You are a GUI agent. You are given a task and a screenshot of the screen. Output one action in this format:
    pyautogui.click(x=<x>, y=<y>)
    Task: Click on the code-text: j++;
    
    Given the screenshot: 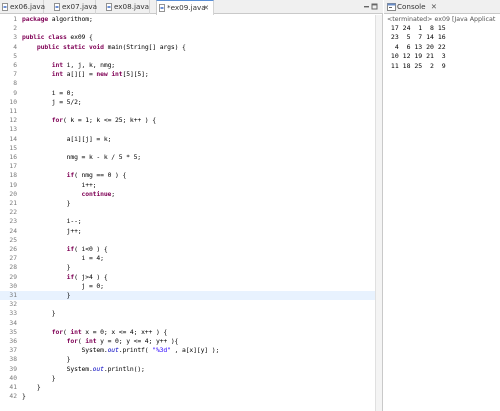 What is the action you would take?
    pyautogui.click(x=52, y=231)
    